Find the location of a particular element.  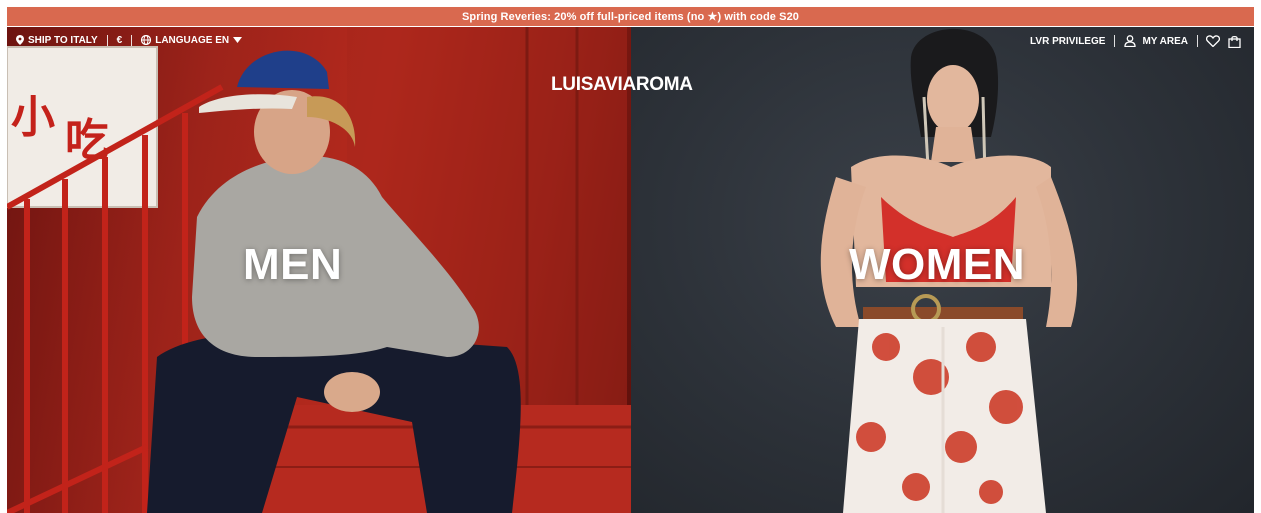

ship-to-label: SHIP TO ITALY is located at coordinates (63, 40).